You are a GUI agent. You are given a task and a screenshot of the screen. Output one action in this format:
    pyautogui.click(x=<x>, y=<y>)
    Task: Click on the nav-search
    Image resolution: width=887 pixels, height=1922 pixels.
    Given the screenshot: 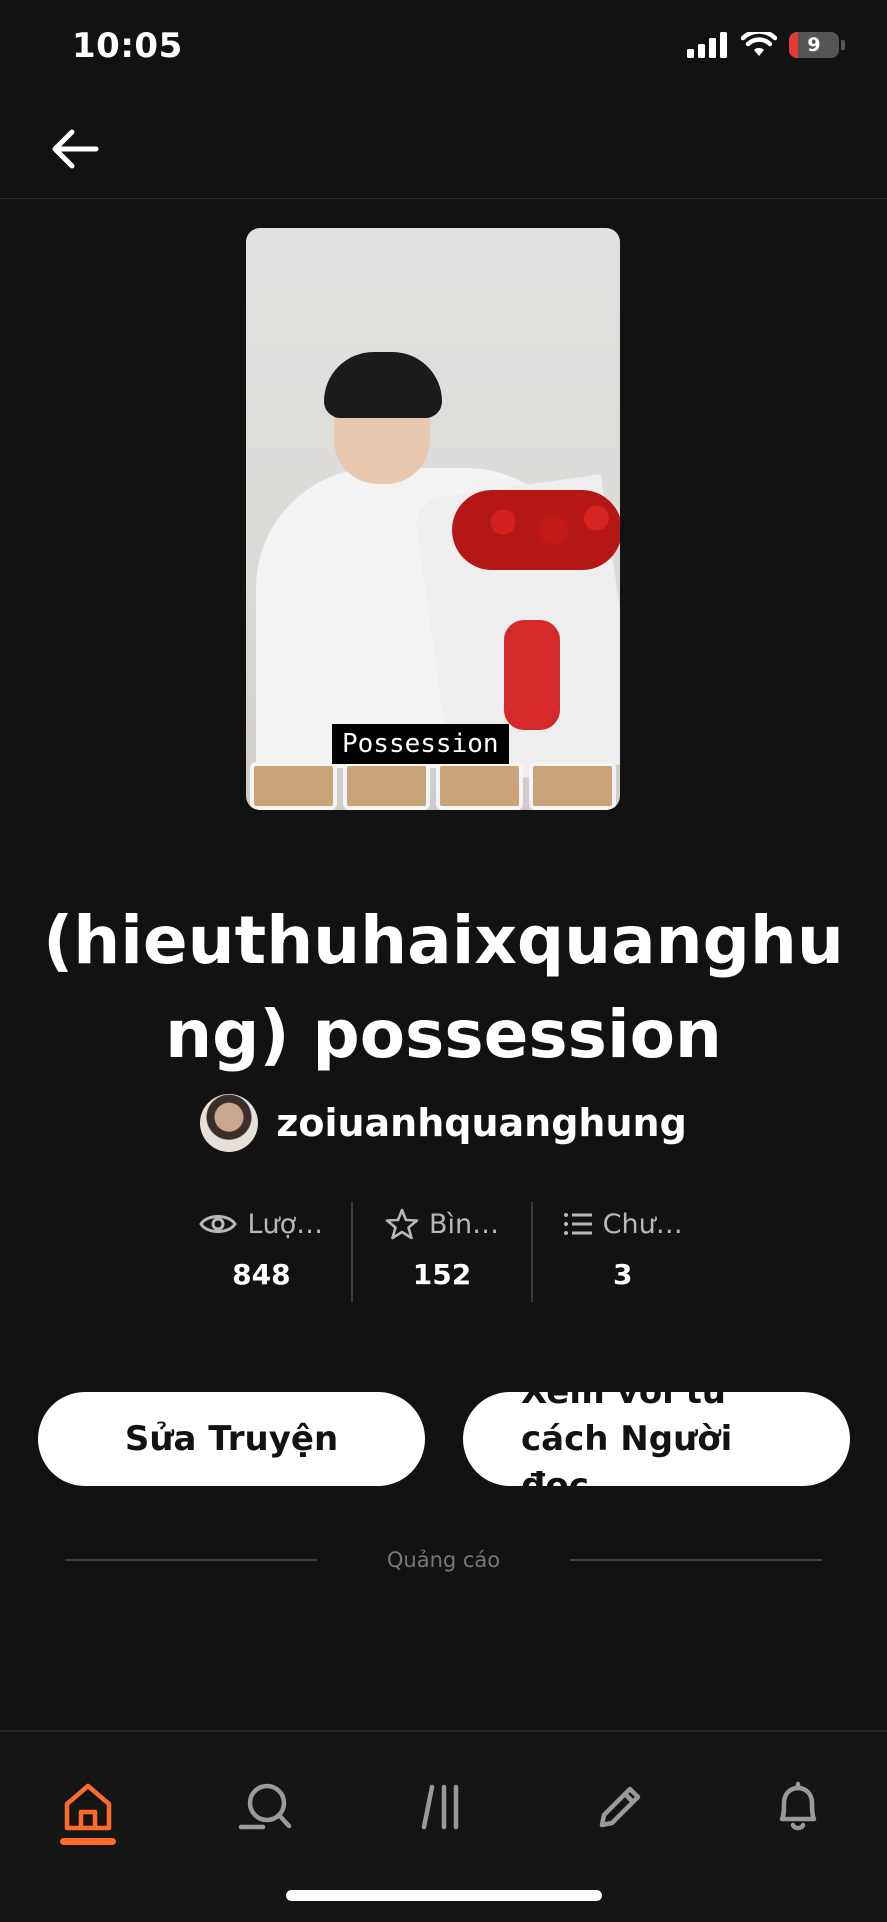 What is the action you would take?
    pyautogui.click(x=265, y=1807)
    